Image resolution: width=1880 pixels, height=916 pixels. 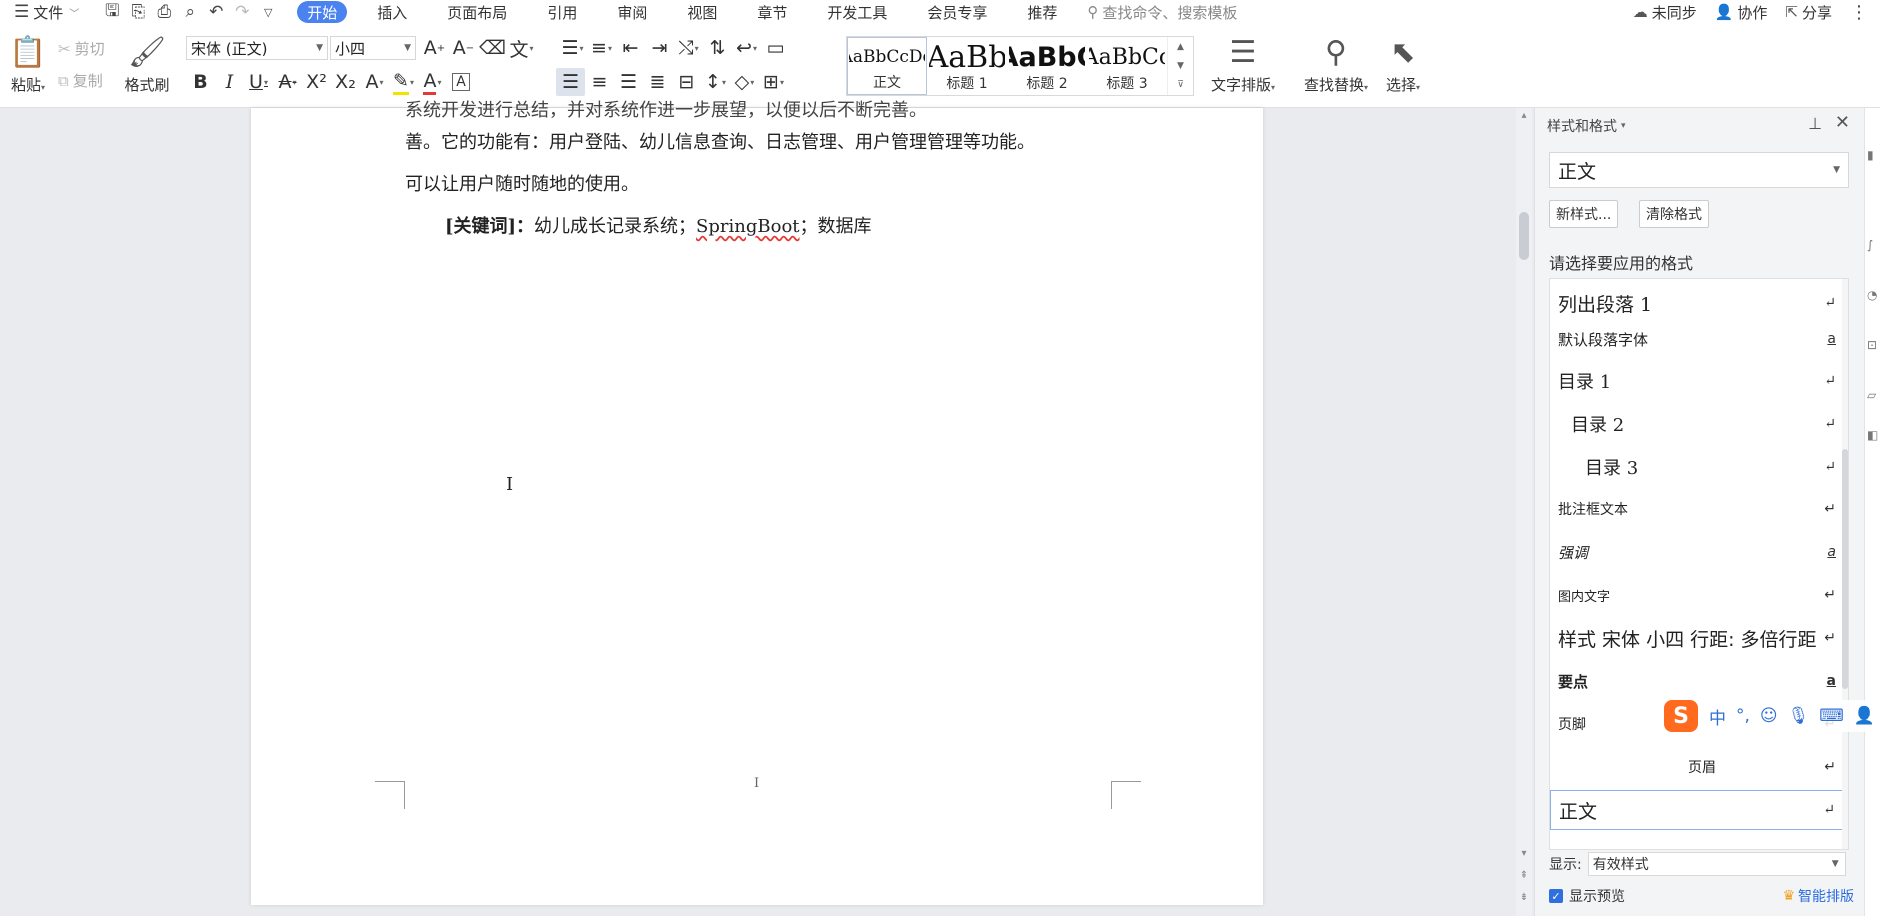 What do you see at coordinates (147, 62) in the screenshot?
I see `format-painter-button: 🖌 格式刷` at bounding box center [147, 62].